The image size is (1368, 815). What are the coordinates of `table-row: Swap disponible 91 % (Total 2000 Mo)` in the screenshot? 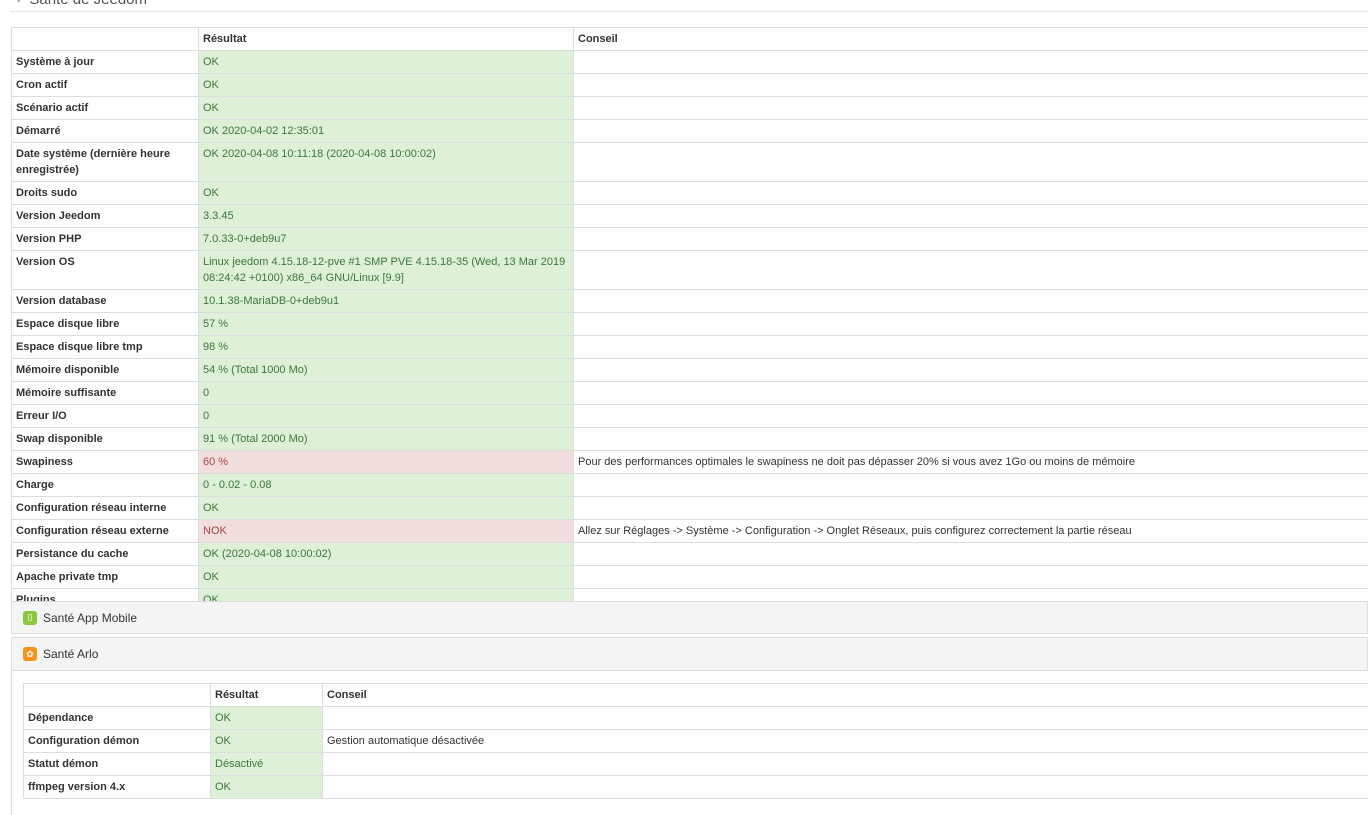 It's located at (689, 439).